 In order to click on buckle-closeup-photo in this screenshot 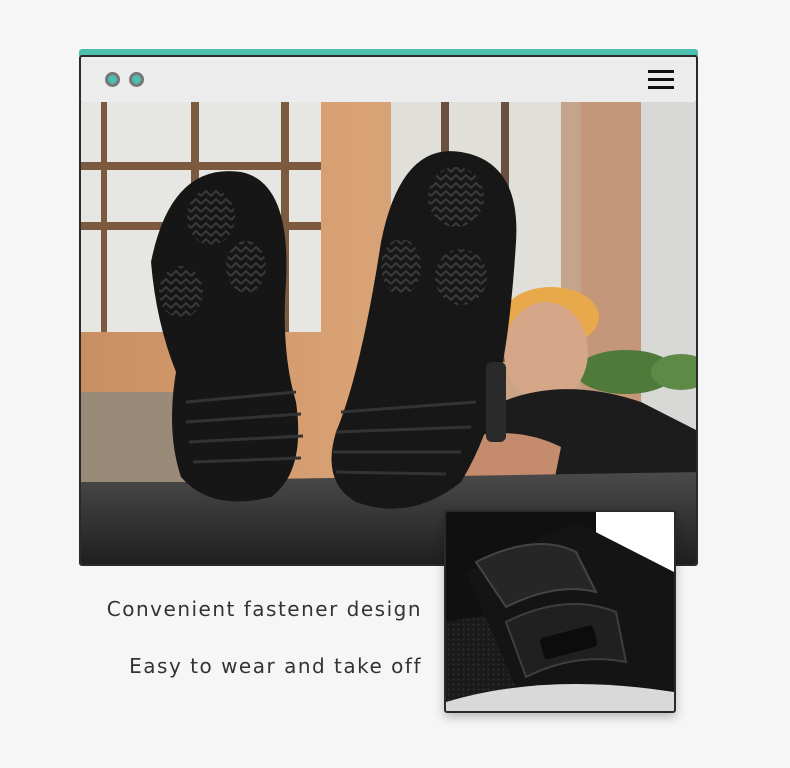, I will do `click(560, 611)`.